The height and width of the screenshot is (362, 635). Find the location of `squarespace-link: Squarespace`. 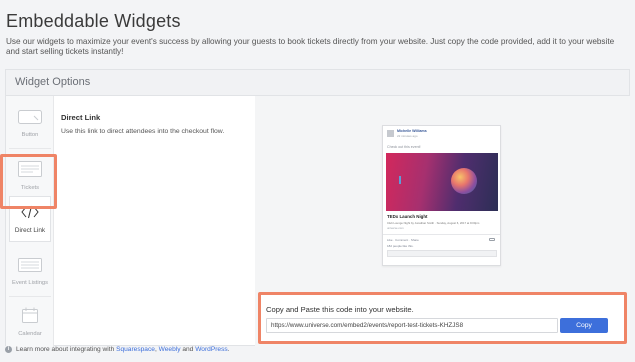

squarespace-link: Squarespace is located at coordinates (135, 349).